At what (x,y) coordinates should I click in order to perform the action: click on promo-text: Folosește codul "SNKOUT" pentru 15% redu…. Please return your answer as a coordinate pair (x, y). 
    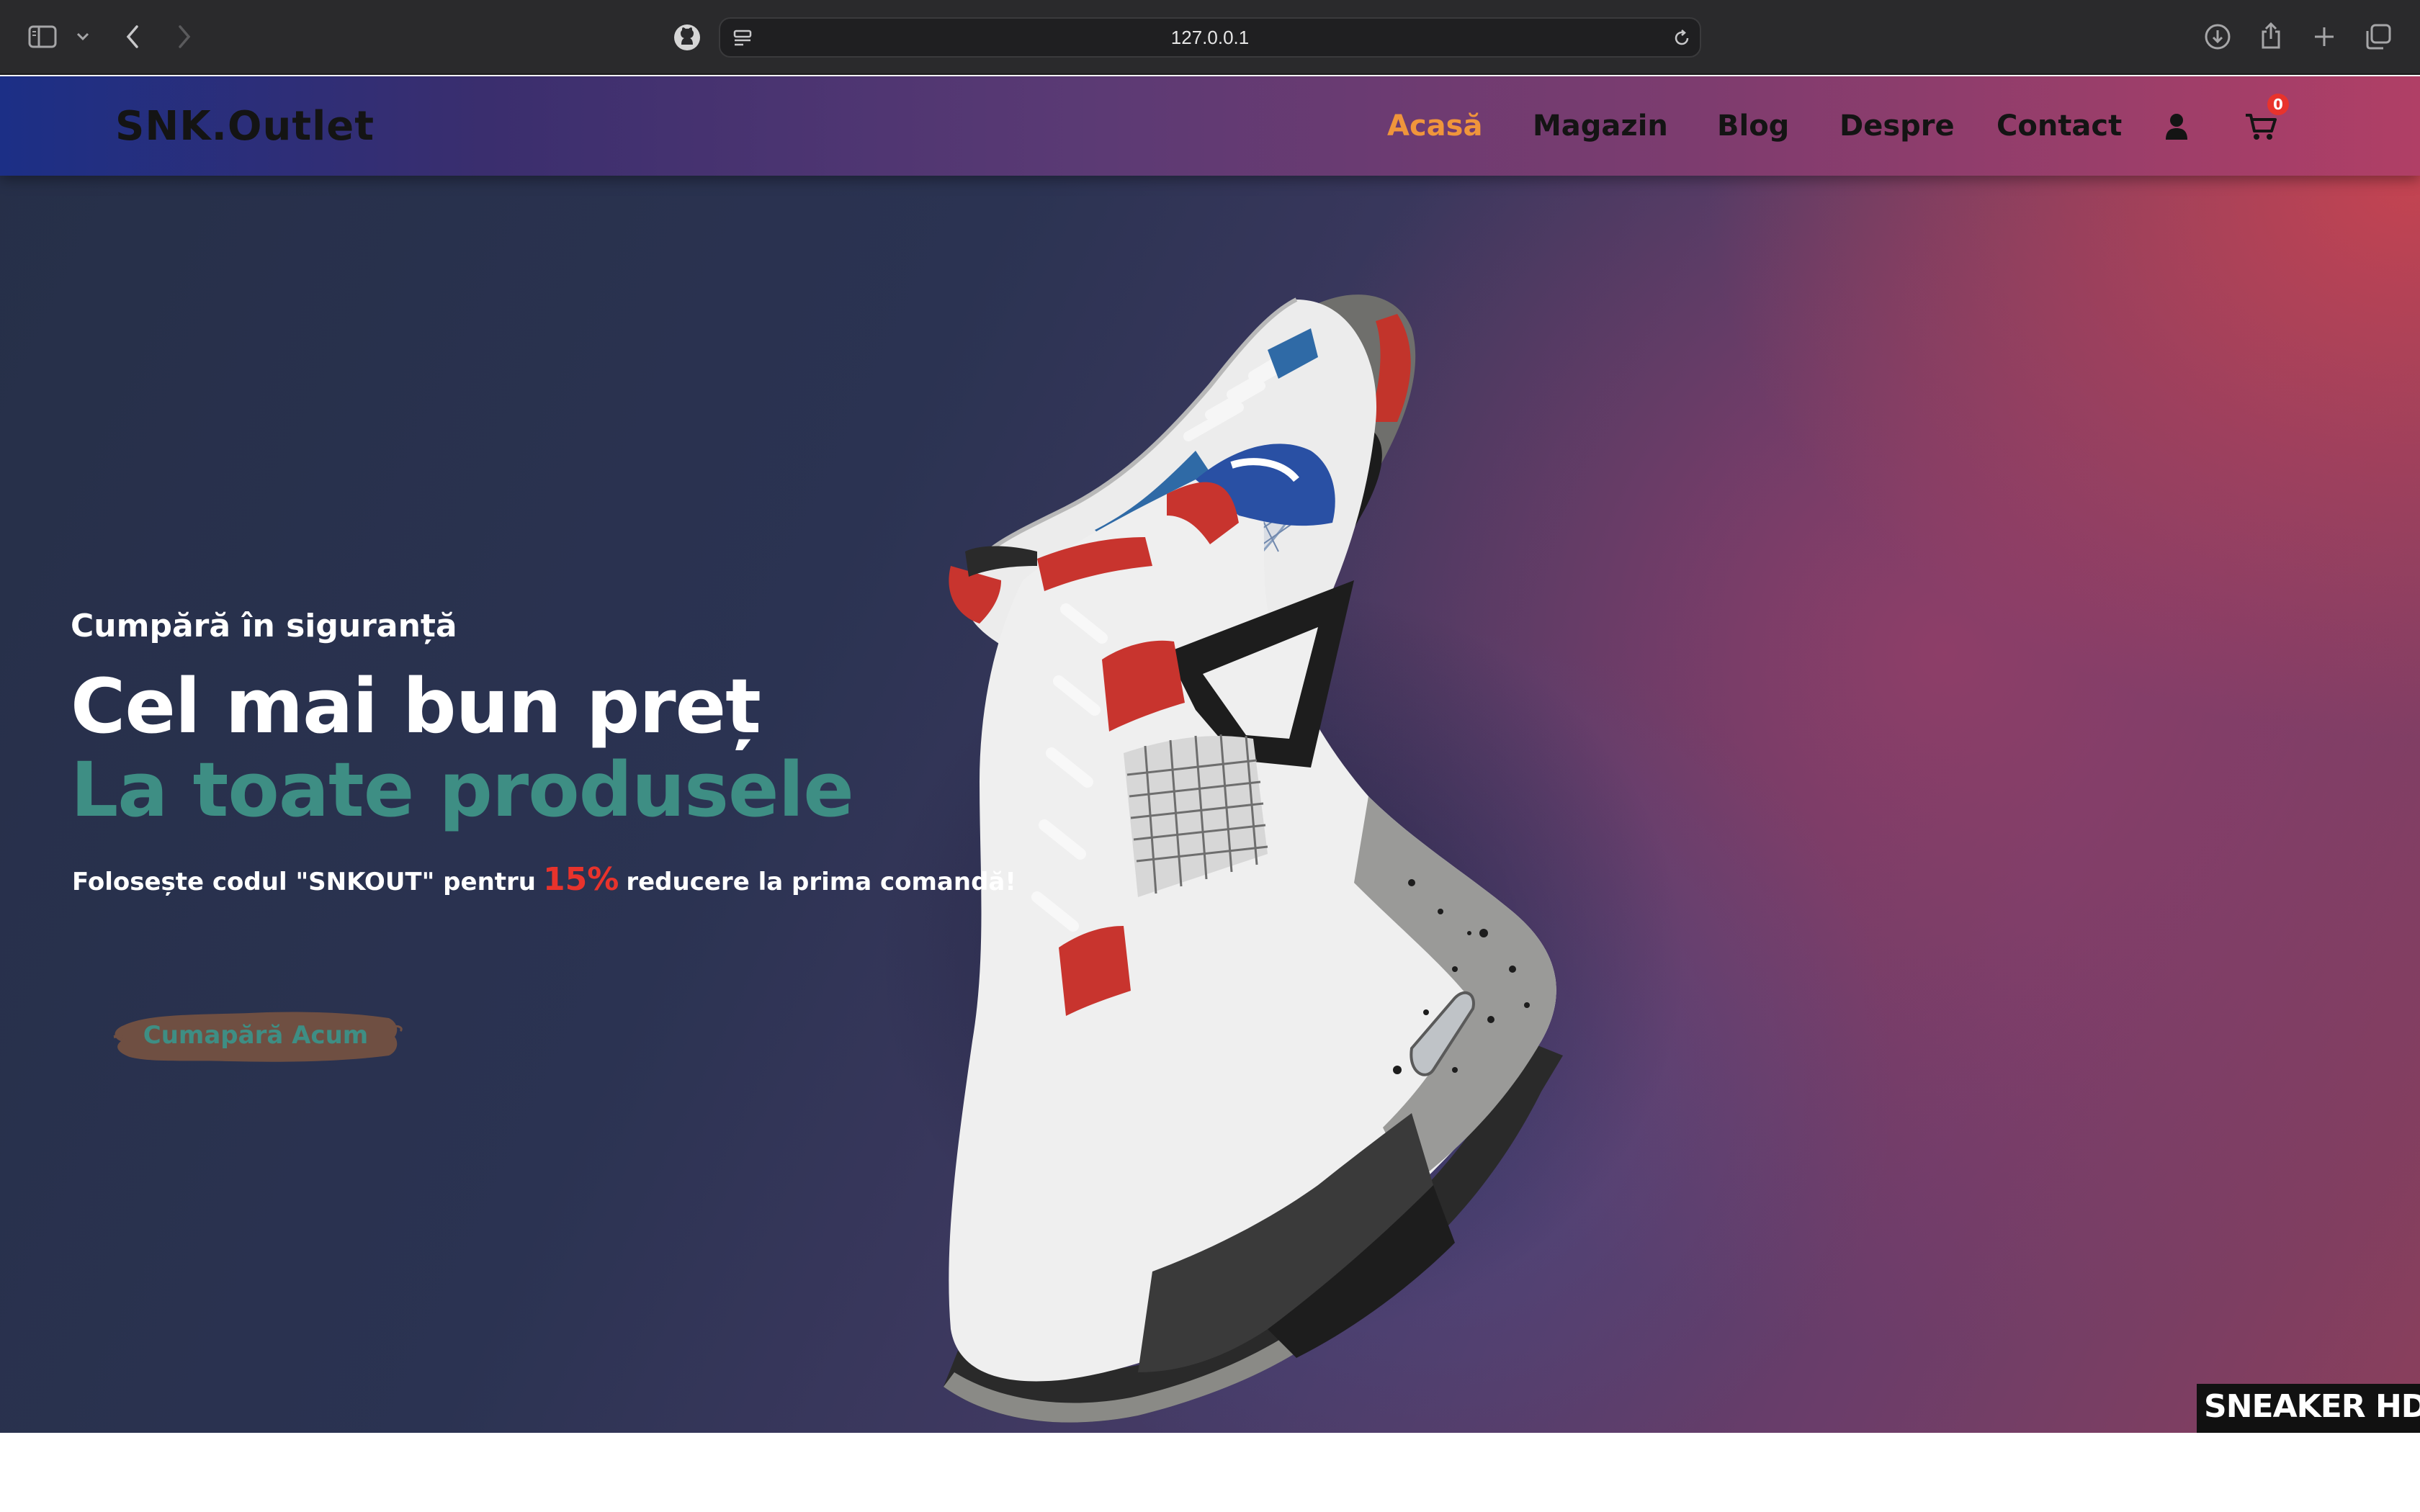
    Looking at the image, I should click on (544, 879).